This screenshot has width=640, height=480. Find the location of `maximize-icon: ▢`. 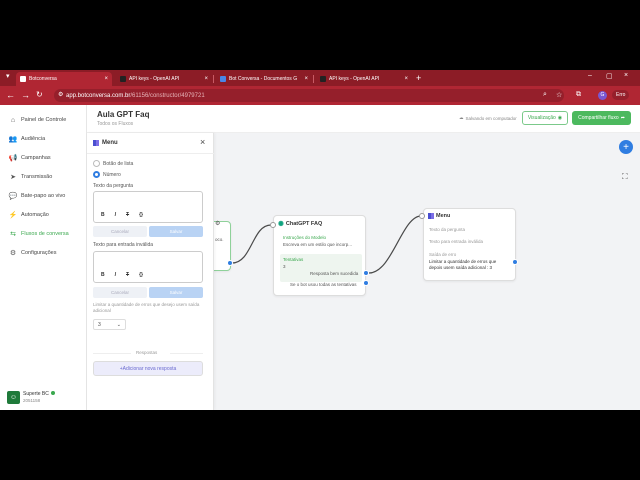

maximize-icon: ▢ is located at coordinates (609, 76).